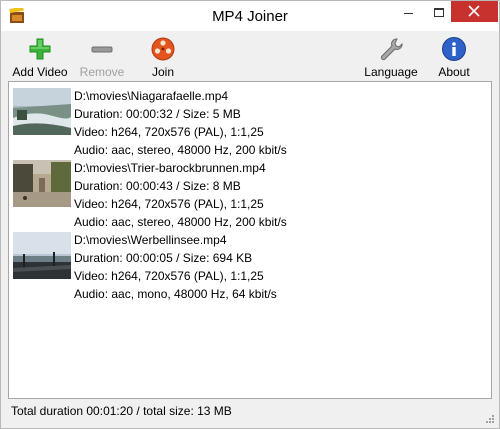 The image size is (500, 429). What do you see at coordinates (454, 72) in the screenshot?
I see `about-label: About` at bounding box center [454, 72].